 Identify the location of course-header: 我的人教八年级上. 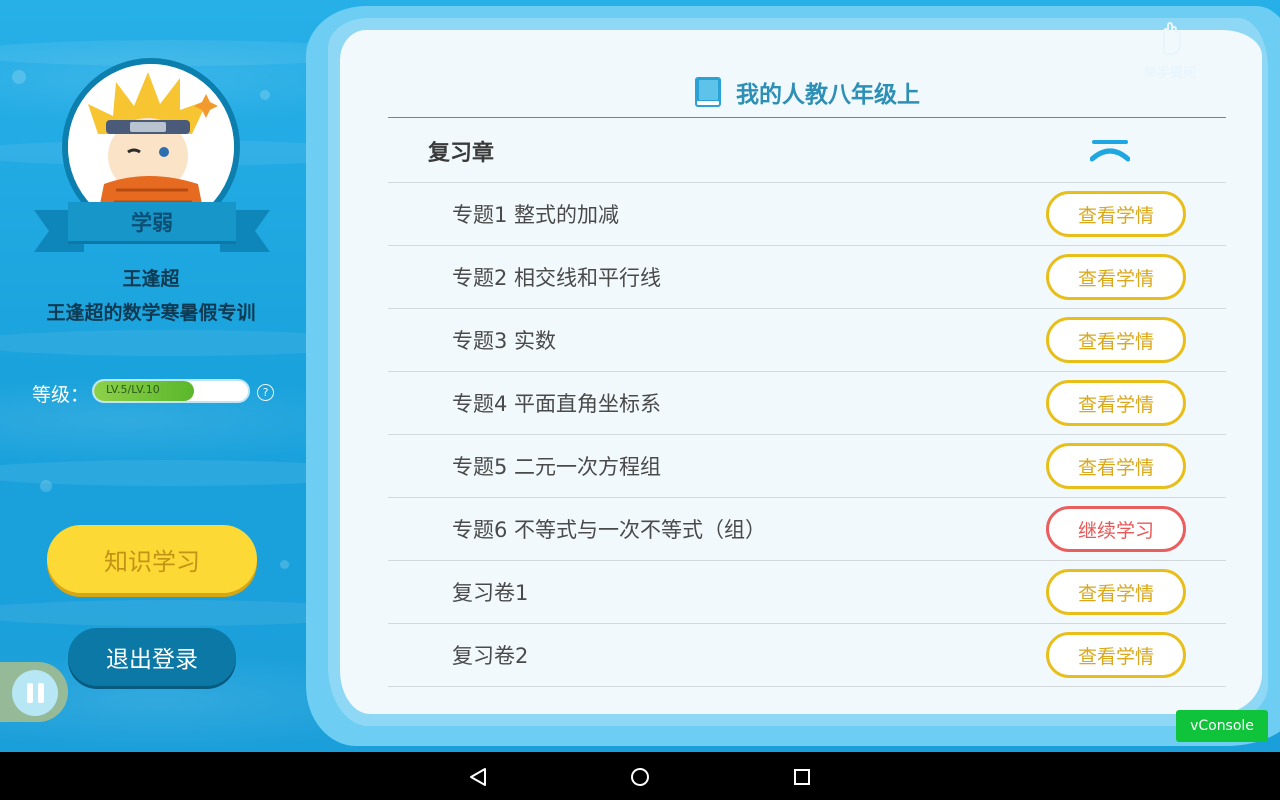
(807, 92).